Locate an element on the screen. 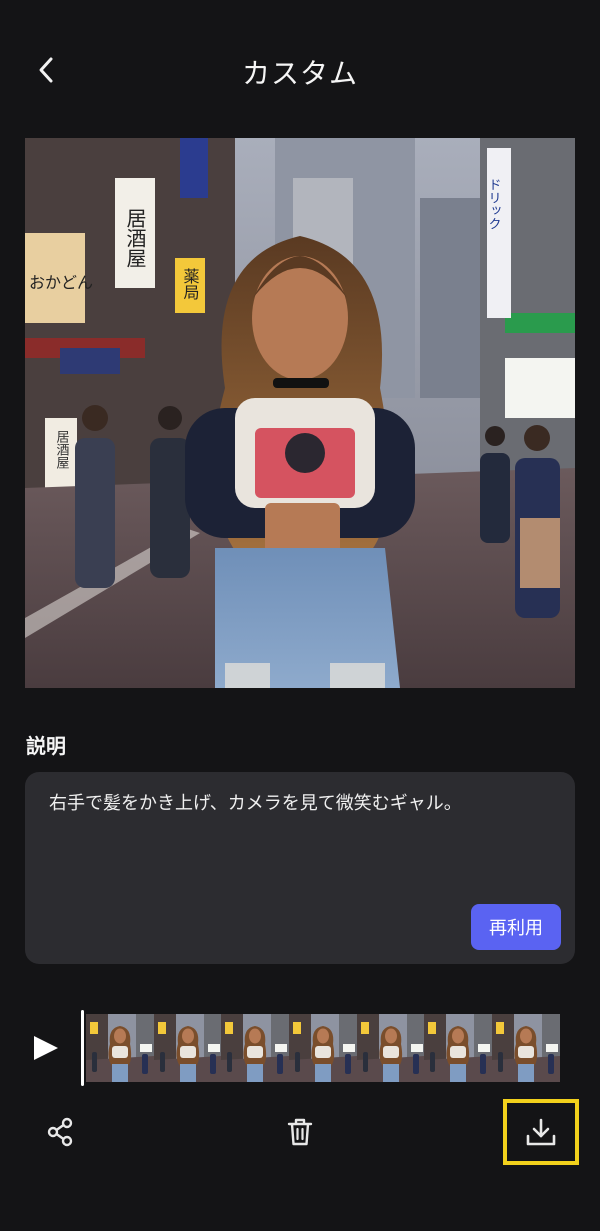 Image resolution: width=600 pixels, height=1231 pixels. video-timeline is located at coordinates (323, 1048).